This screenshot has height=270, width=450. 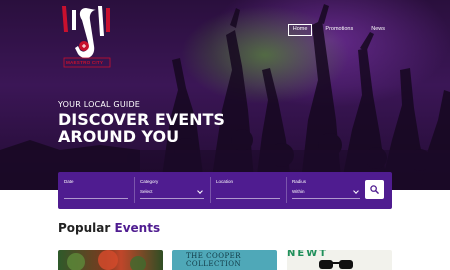 What do you see at coordinates (172, 198) in the screenshot?
I see `category-underline` at bounding box center [172, 198].